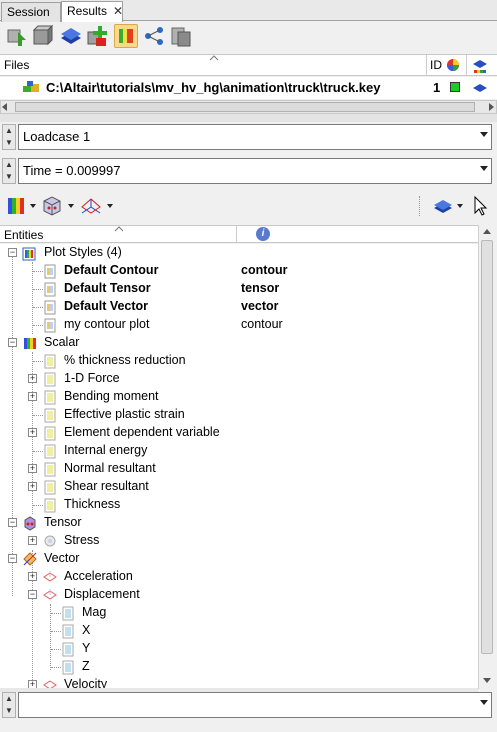 This screenshot has width=497, height=732. Describe the element at coordinates (239, 523) in the screenshot. I see `tree-node-tensor: − Tensor` at that location.